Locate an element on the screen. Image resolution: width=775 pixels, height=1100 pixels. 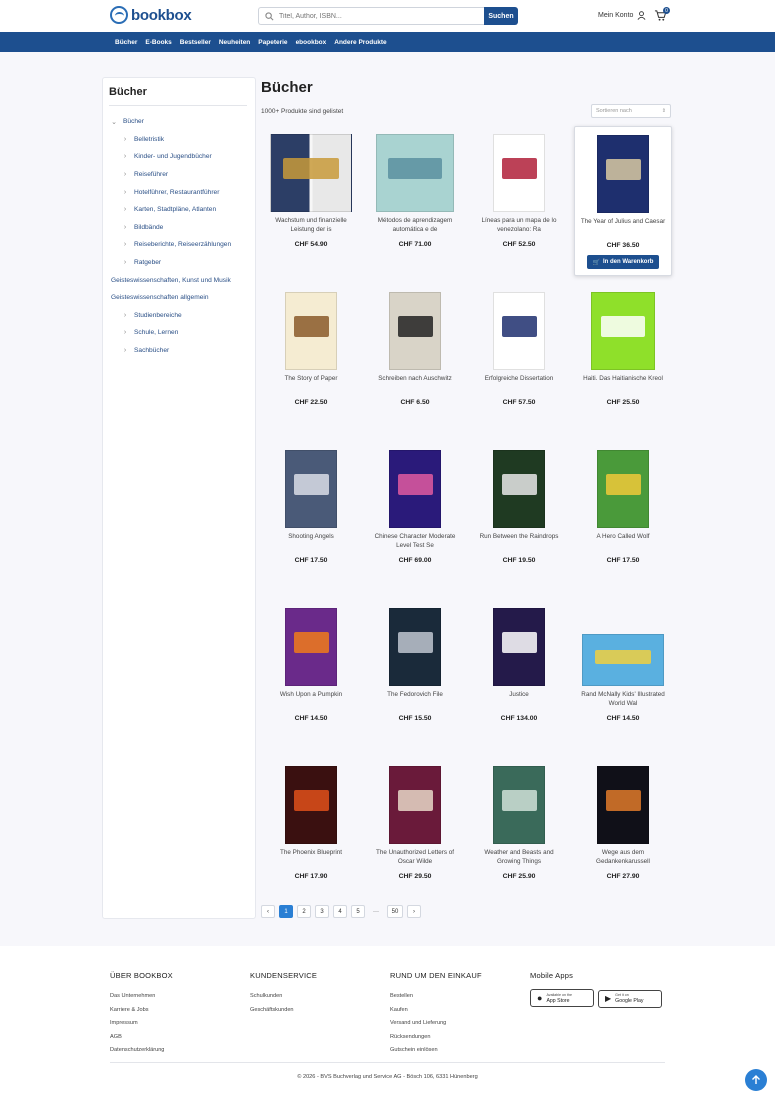
nav-item-buecher: Bücher is located at coordinates (126, 42).